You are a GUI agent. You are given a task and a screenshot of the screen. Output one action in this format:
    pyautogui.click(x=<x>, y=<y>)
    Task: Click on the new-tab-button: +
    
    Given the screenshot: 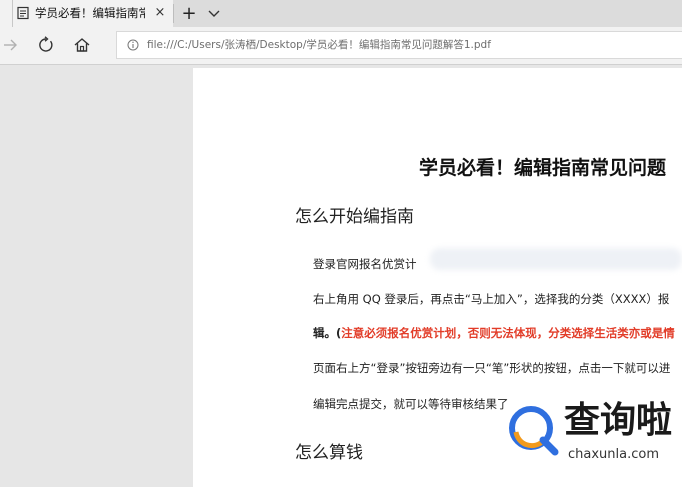 What is the action you would take?
    pyautogui.click(x=189, y=14)
    